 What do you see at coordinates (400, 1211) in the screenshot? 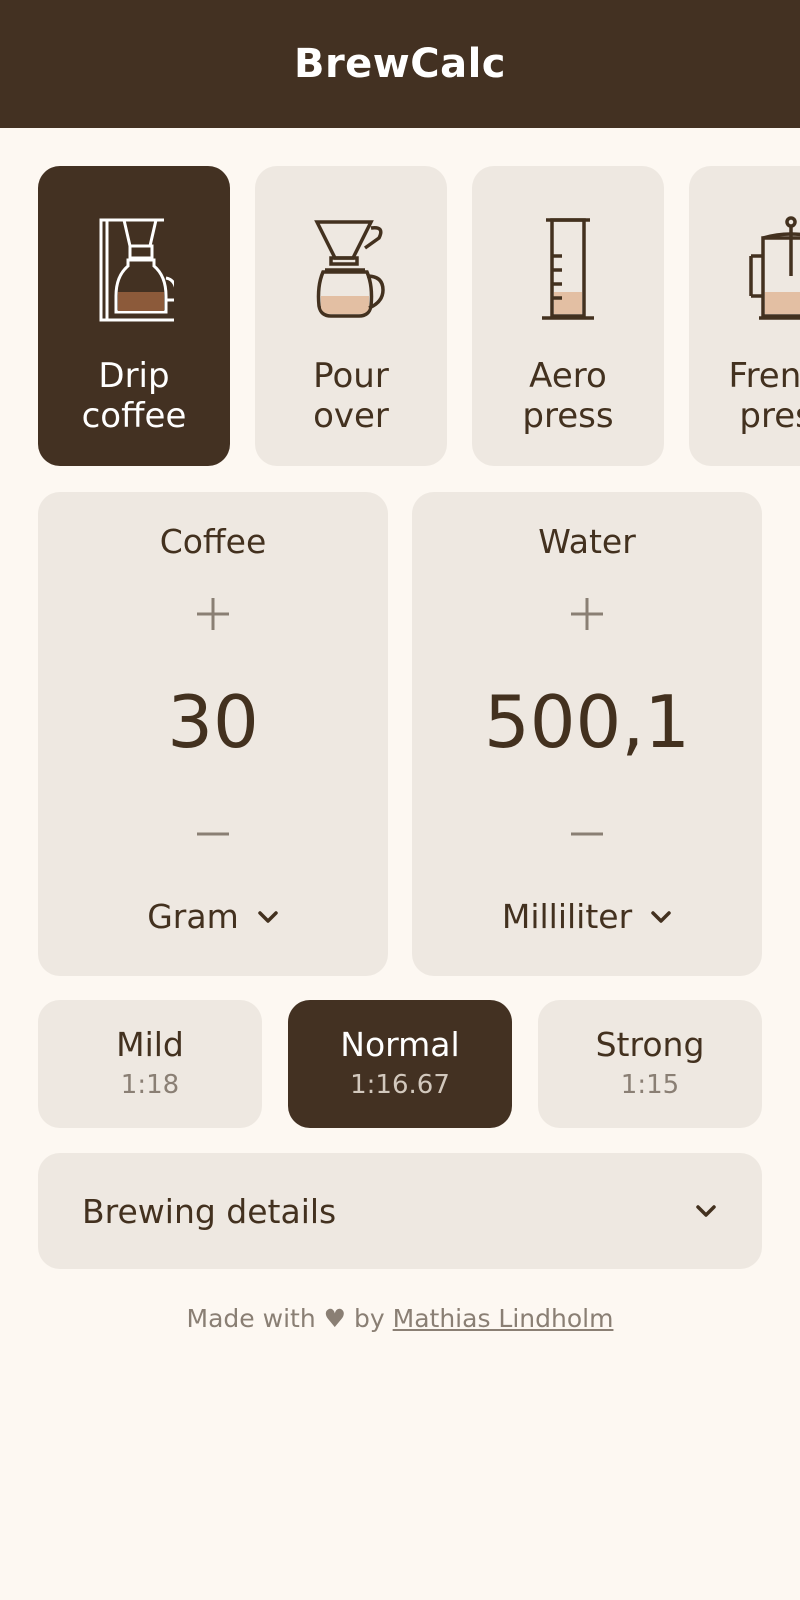
I see `brewing-details-accordion: Brewing details` at bounding box center [400, 1211].